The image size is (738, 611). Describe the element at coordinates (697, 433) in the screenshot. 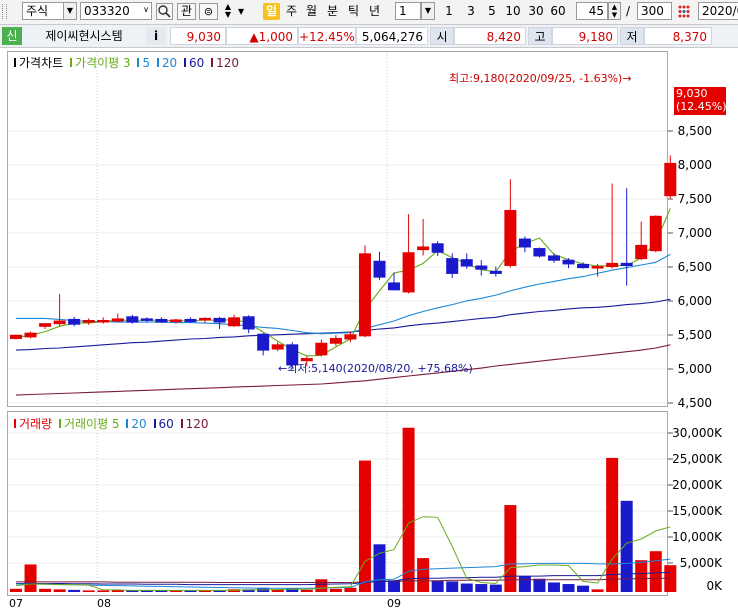

I see `volume-tick: 30,000K` at that location.